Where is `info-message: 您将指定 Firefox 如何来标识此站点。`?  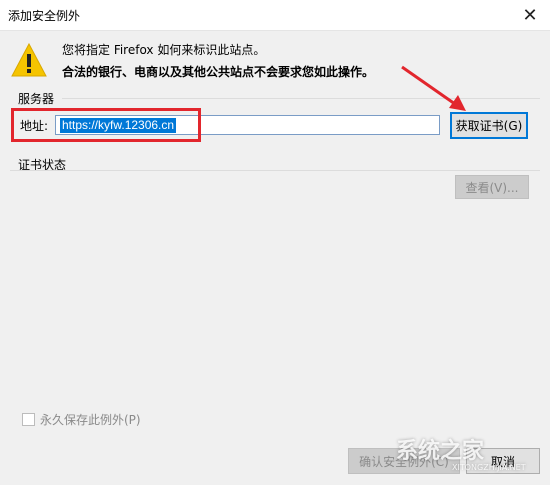
info-message: 您将指定 Firefox 如何来标识此站点。 is located at coordinates (164, 50).